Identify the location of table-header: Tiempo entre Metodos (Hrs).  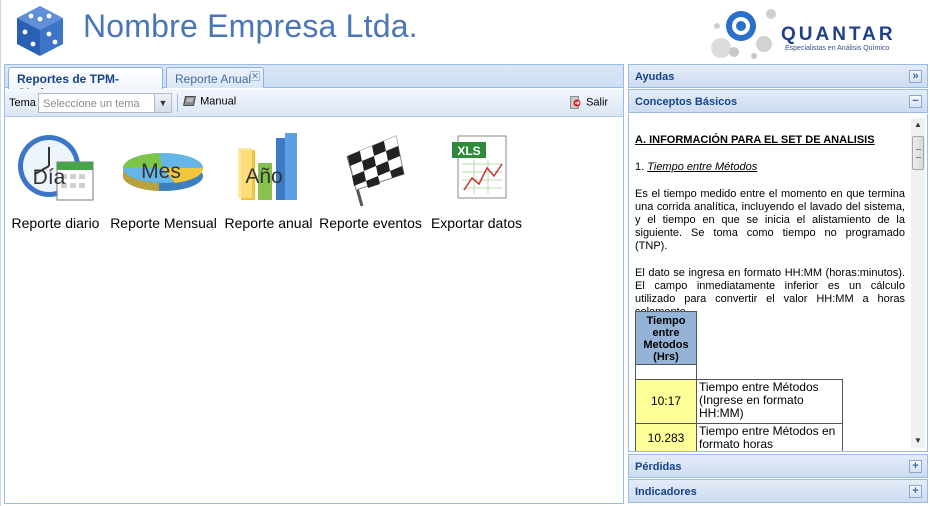
(666, 338).